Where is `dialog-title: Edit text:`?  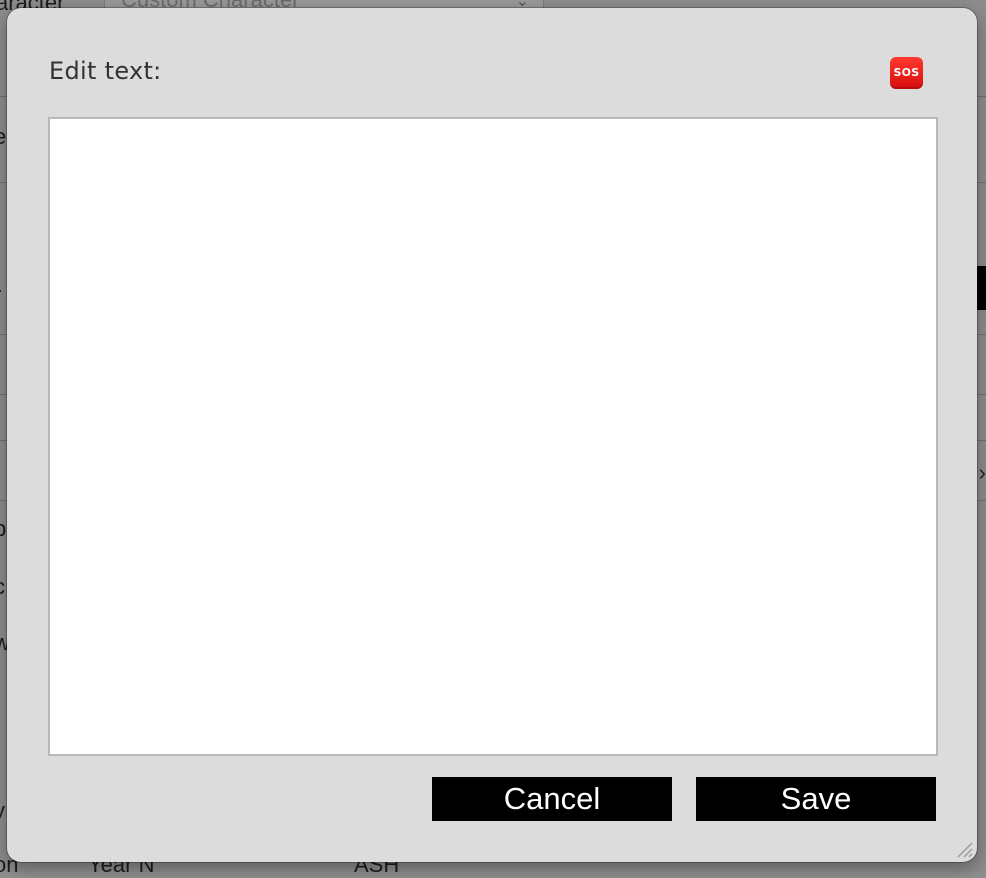
dialog-title: Edit text: is located at coordinates (105, 71).